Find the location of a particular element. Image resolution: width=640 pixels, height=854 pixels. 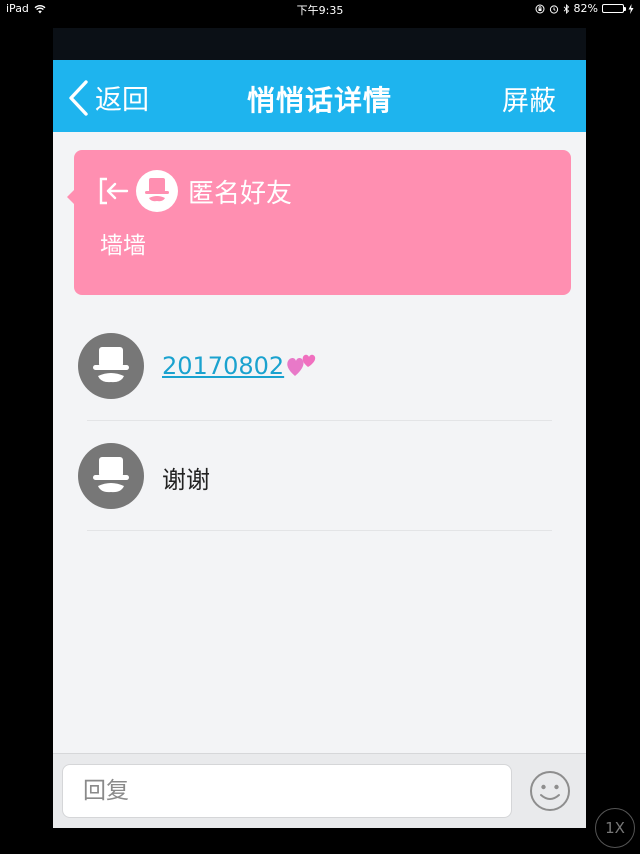

exit-arrow-icon is located at coordinates (114, 191).